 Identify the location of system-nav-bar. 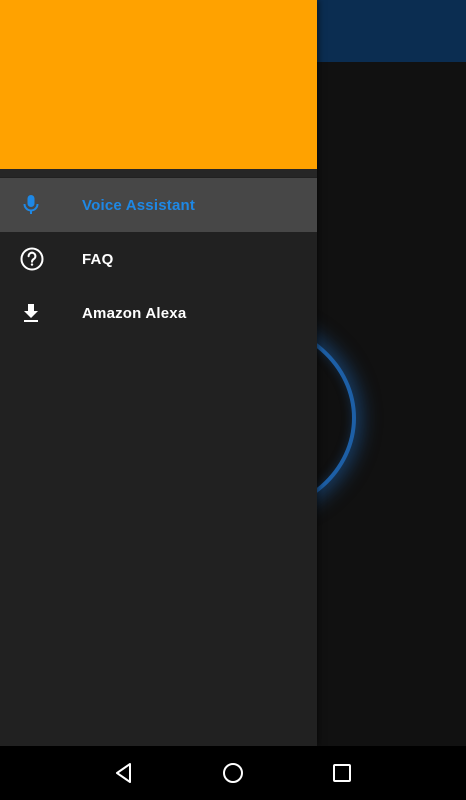
(233, 773).